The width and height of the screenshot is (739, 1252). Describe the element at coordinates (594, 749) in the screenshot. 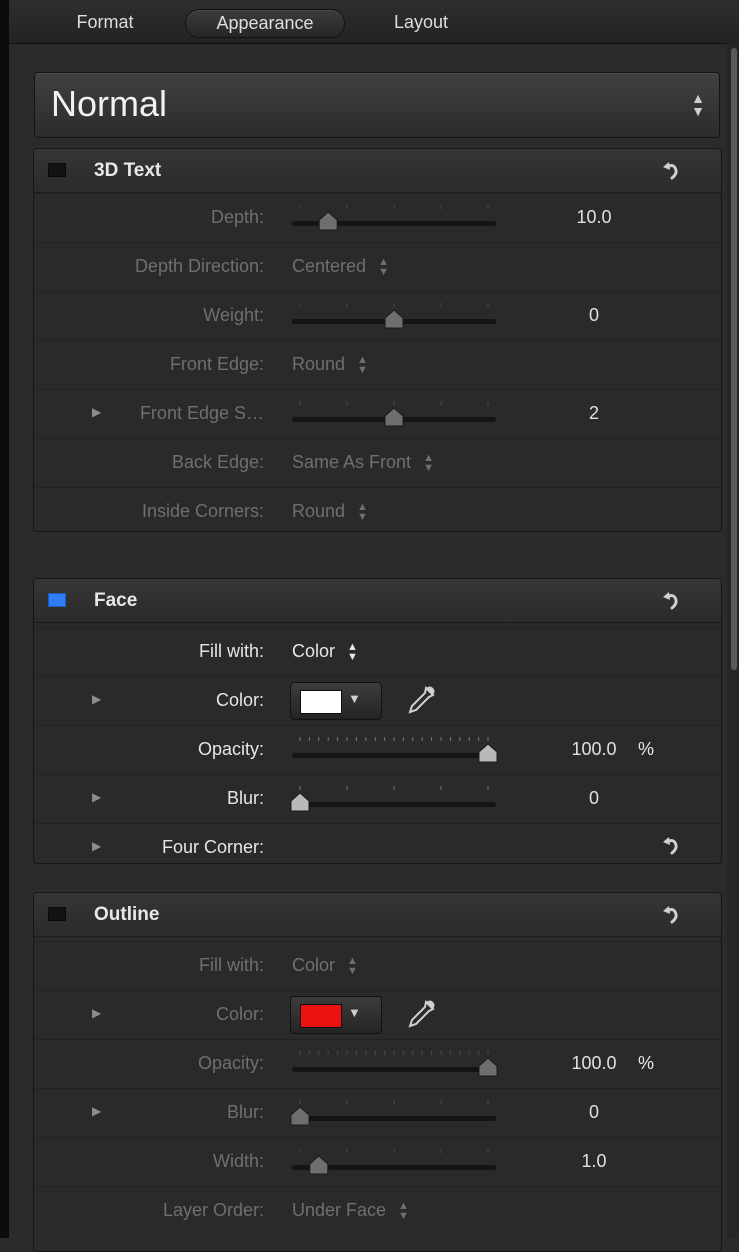

I see `face-opacity-value: 100.0` at that location.